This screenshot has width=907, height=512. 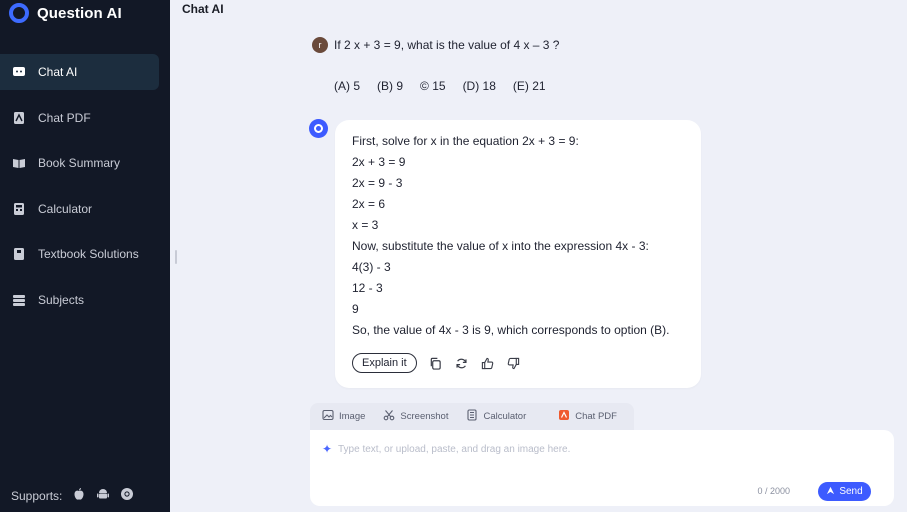 What do you see at coordinates (596, 416) in the screenshot?
I see `tool-label: Chat PDF` at bounding box center [596, 416].